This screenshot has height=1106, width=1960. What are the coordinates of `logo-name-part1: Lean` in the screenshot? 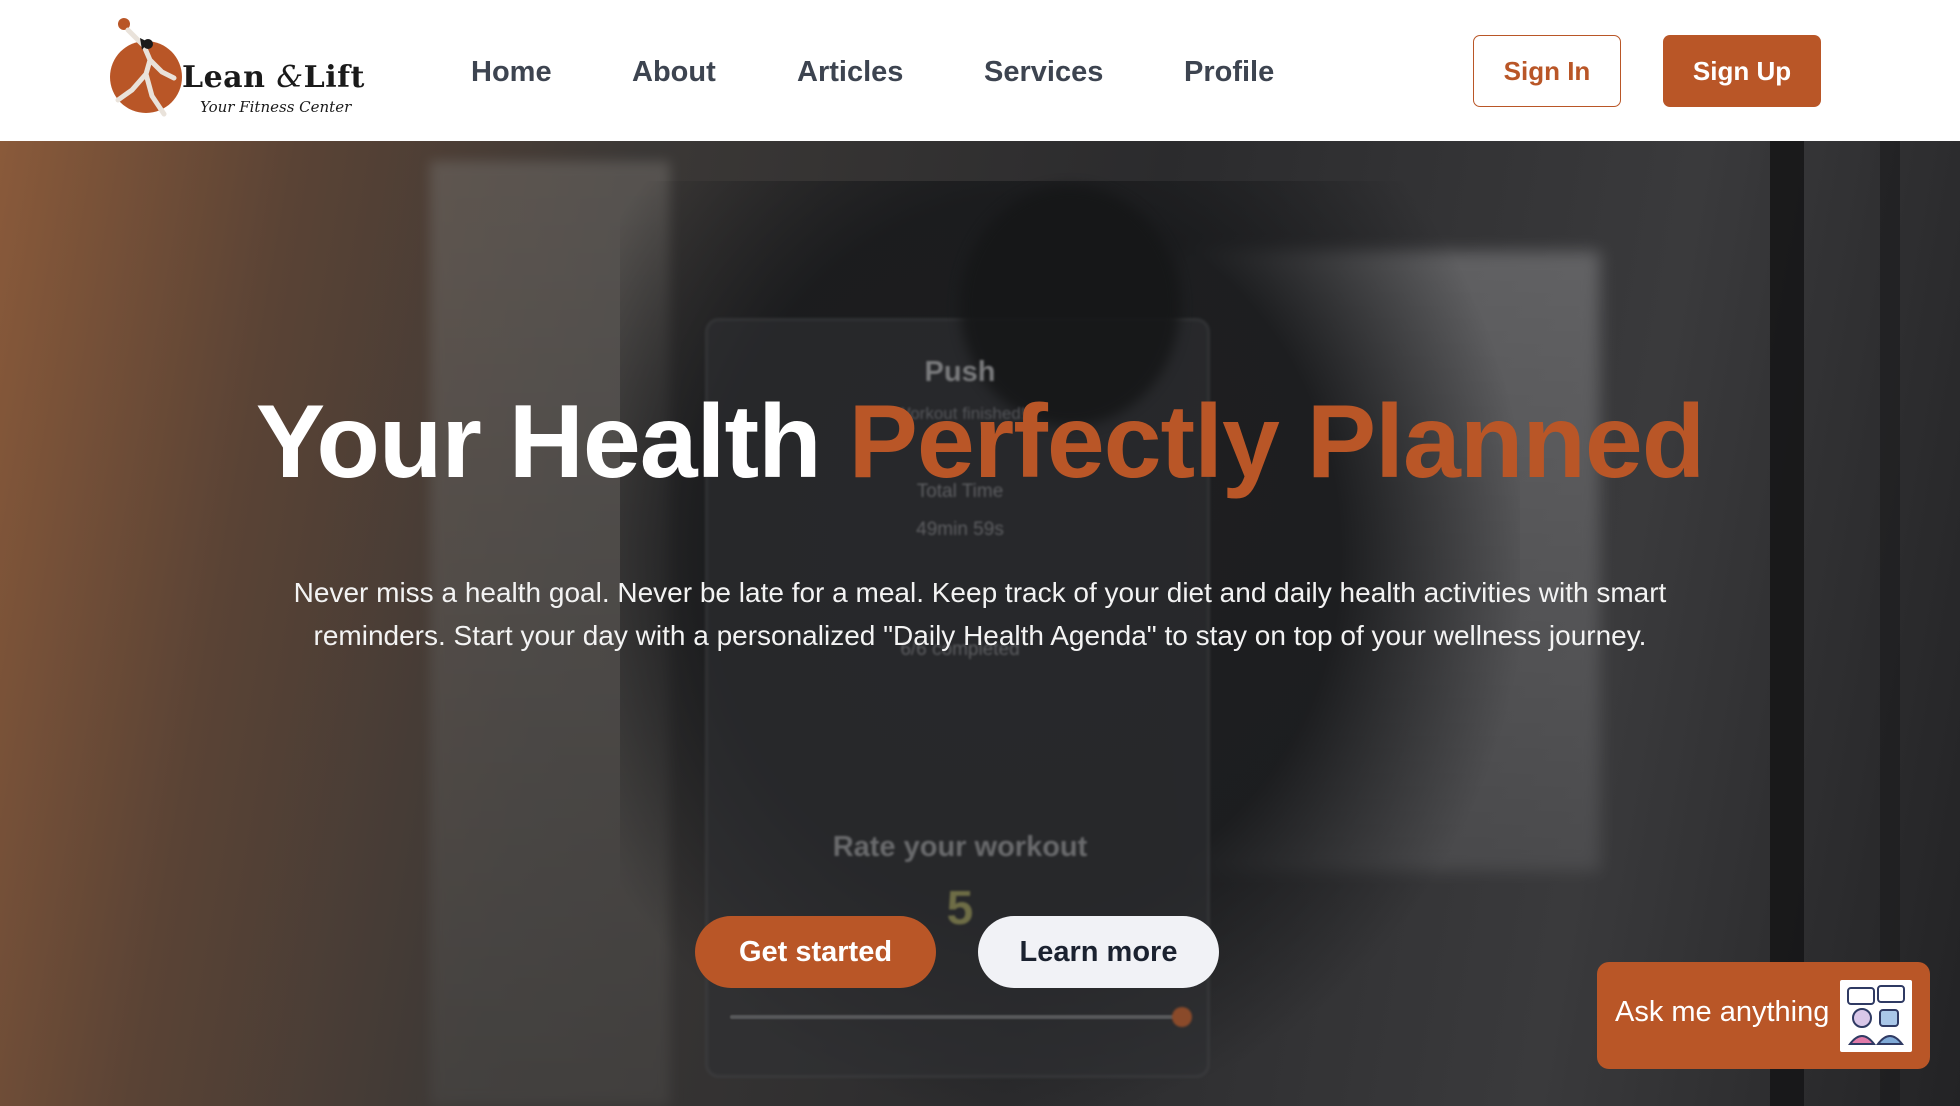 It's located at (224, 77).